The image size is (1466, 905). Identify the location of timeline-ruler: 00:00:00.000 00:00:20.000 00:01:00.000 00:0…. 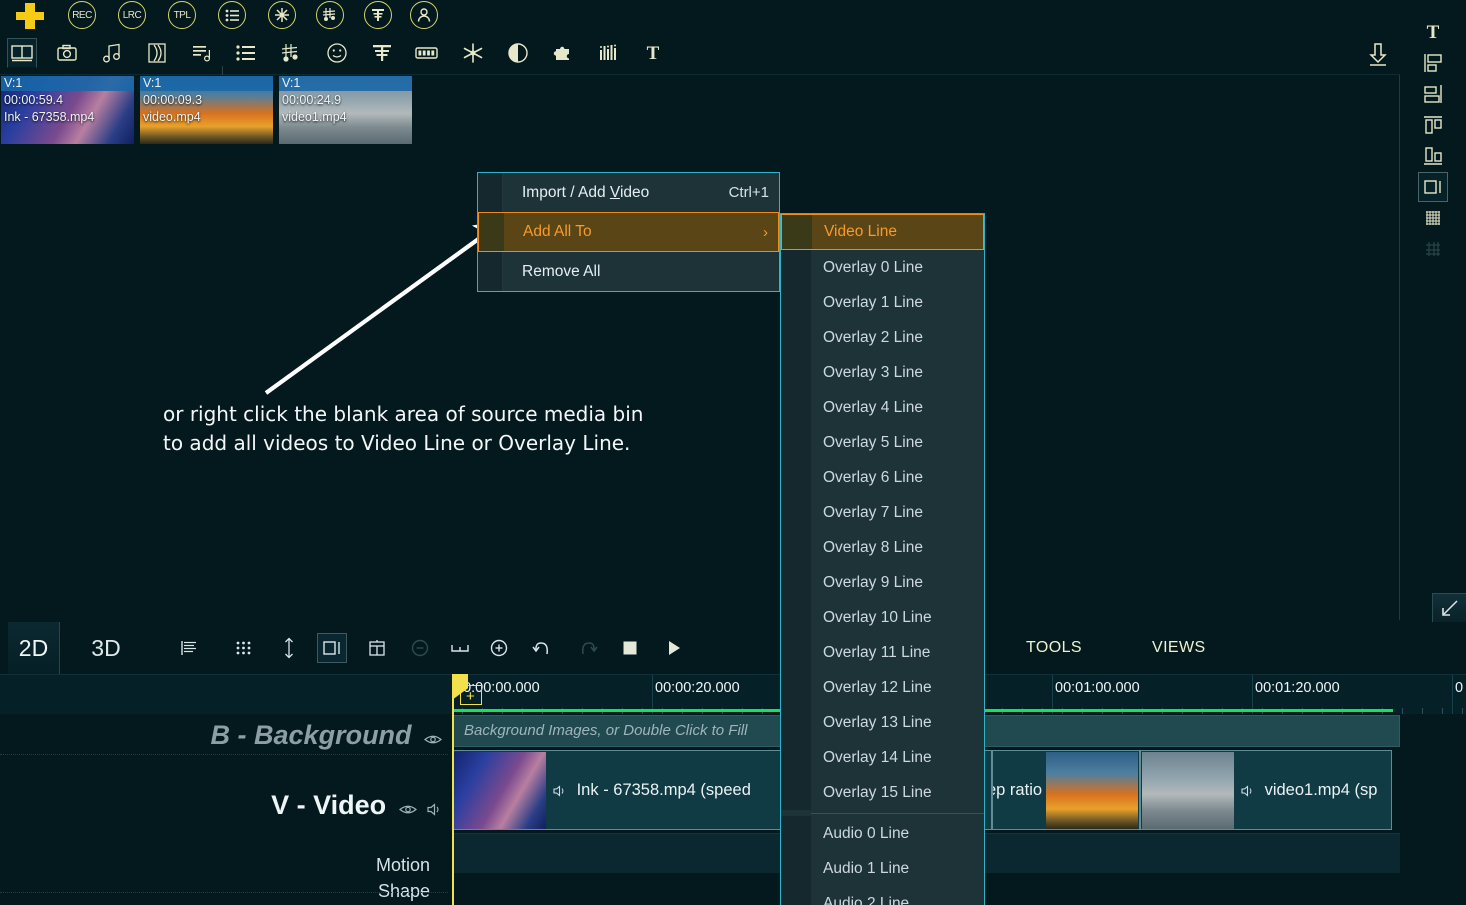
(733, 694).